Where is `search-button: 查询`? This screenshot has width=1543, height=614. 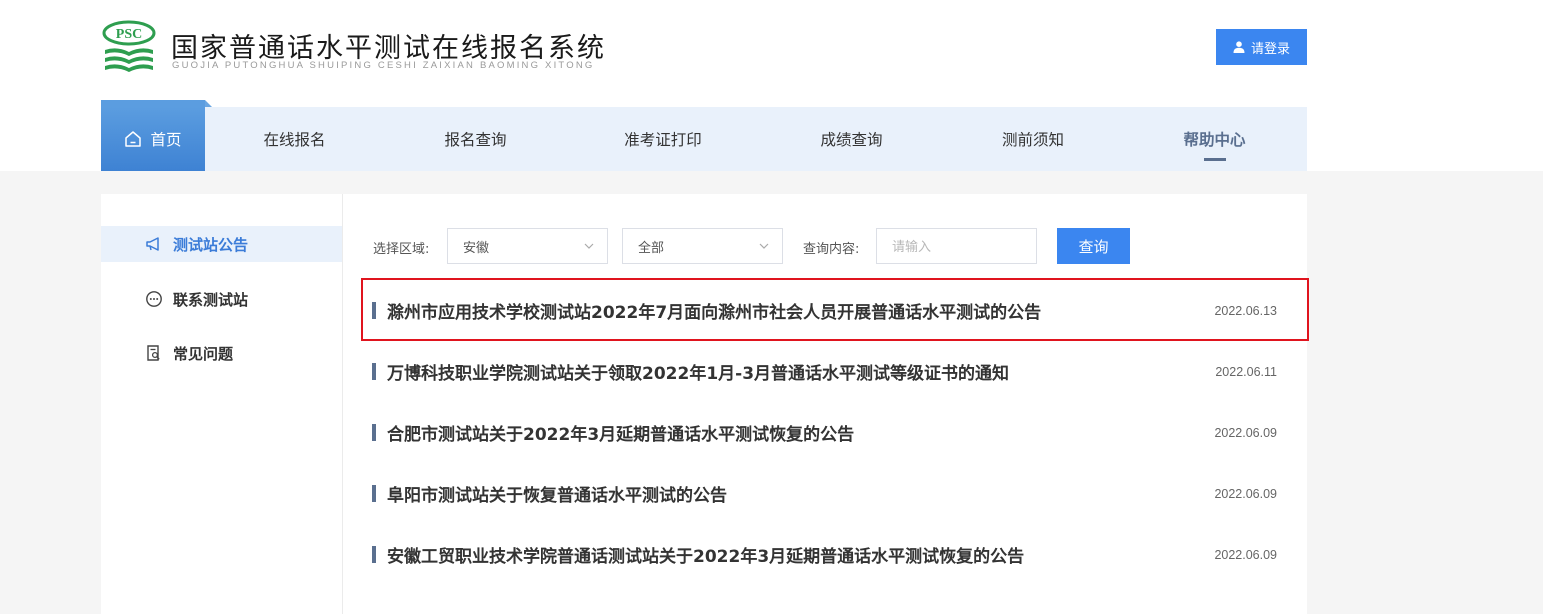
search-button: 查询 is located at coordinates (1093, 246).